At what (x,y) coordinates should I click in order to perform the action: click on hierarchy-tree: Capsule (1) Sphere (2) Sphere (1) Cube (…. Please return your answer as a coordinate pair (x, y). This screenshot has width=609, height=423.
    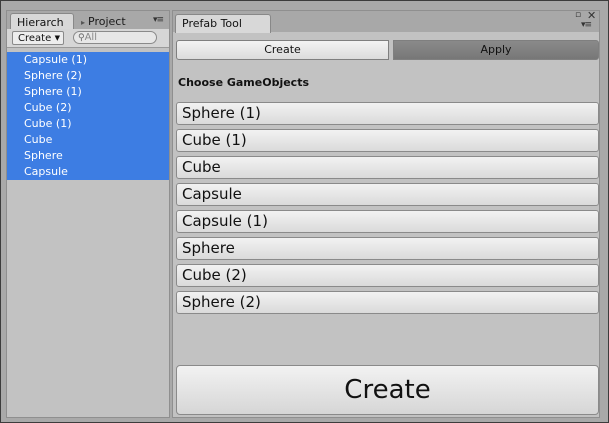
    Looking at the image, I should click on (88, 116).